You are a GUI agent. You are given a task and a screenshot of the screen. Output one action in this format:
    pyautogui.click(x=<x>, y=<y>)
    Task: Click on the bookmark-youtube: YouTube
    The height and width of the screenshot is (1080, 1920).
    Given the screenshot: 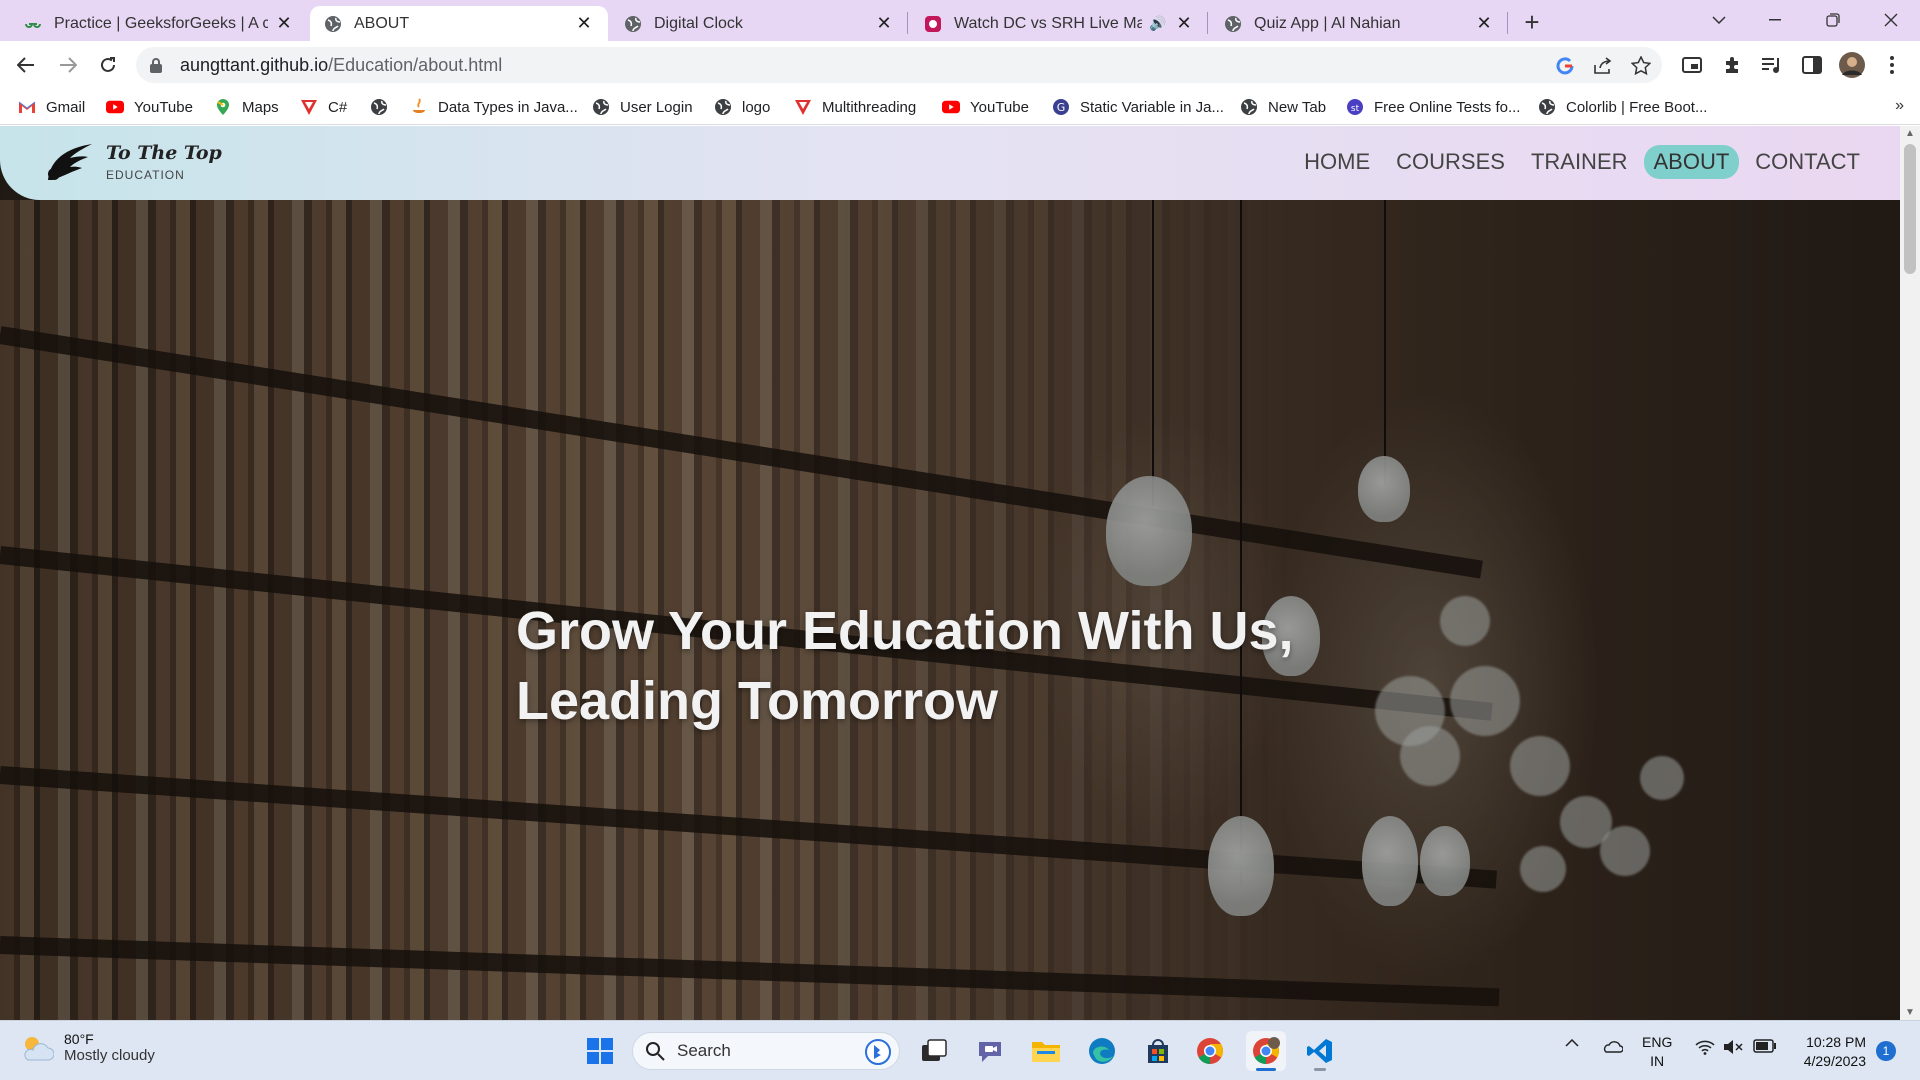 What is the action you would take?
    pyautogui.click(x=149, y=107)
    